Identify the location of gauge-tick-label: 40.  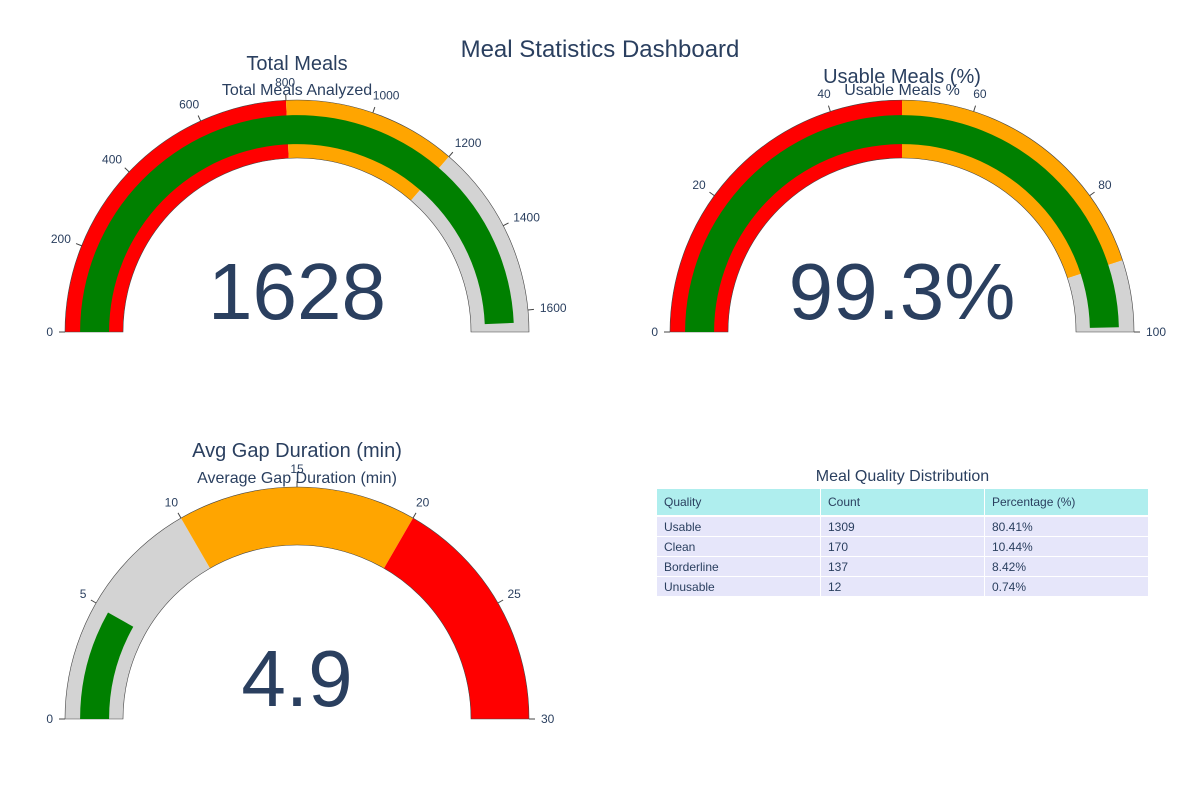
(824, 94).